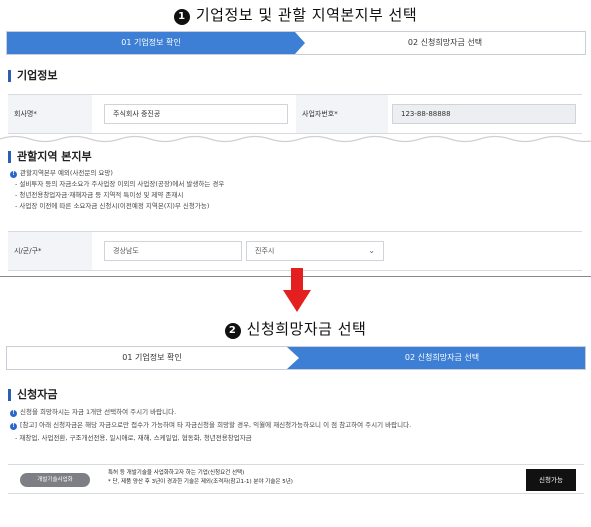 This screenshot has height=527, width=591. I want to click on company-form-row: 회사명* 주식회사 중진공 사업자번호* 123-88-88888, so click(295, 114).